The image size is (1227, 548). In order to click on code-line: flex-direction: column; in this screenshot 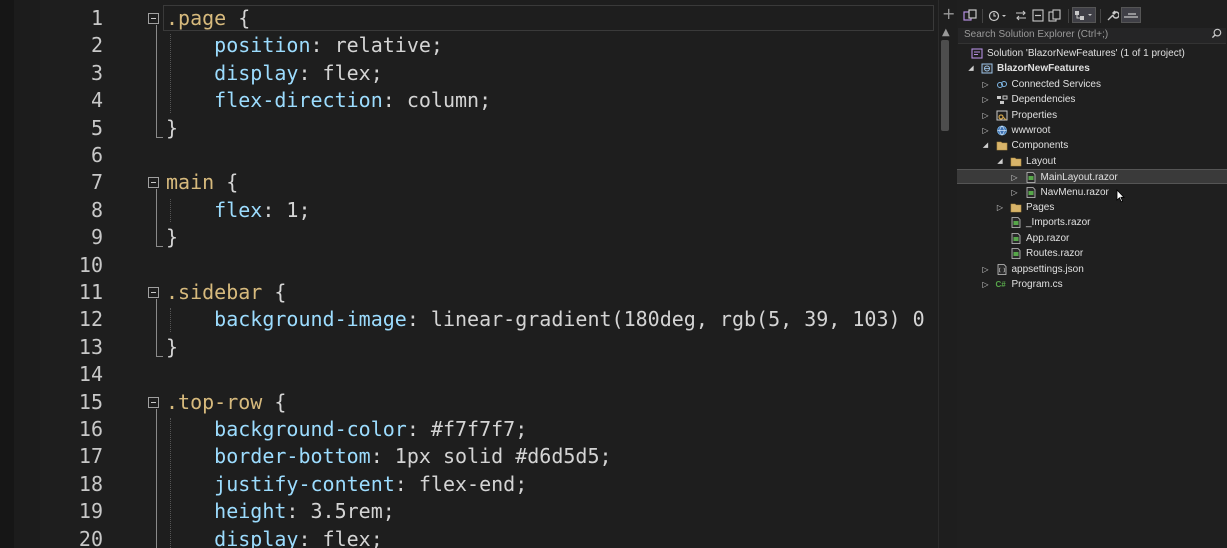, I will do `click(328, 100)`.